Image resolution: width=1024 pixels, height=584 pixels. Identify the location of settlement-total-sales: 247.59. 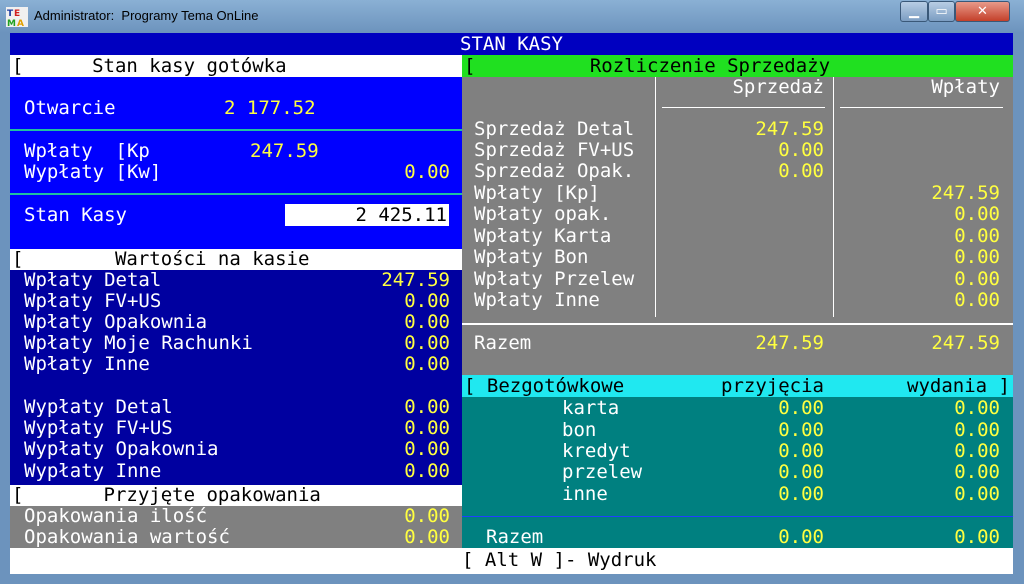
(789, 343).